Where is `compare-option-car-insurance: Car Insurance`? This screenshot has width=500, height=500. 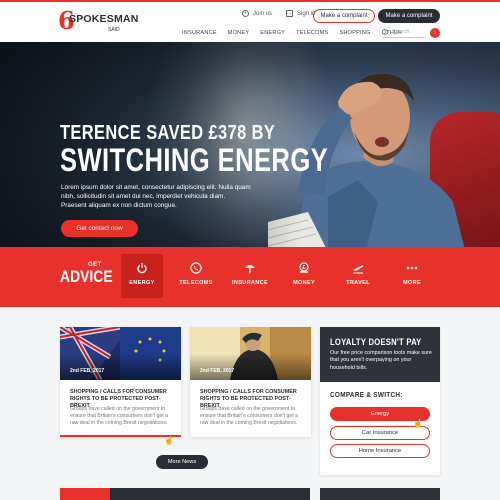
compare-option-car-insurance: Car Insurance is located at coordinates (380, 433).